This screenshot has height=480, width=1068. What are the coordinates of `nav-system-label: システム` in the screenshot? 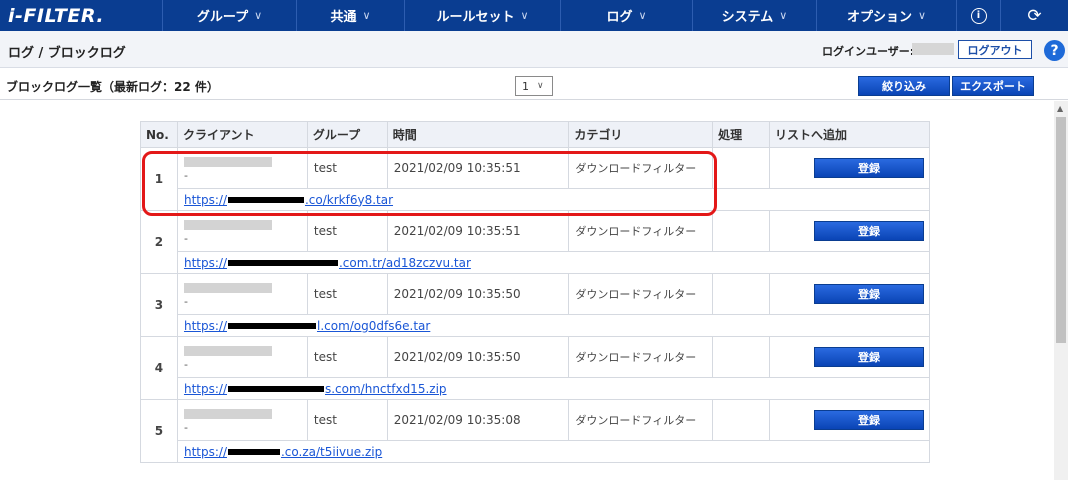 It's located at (747, 17).